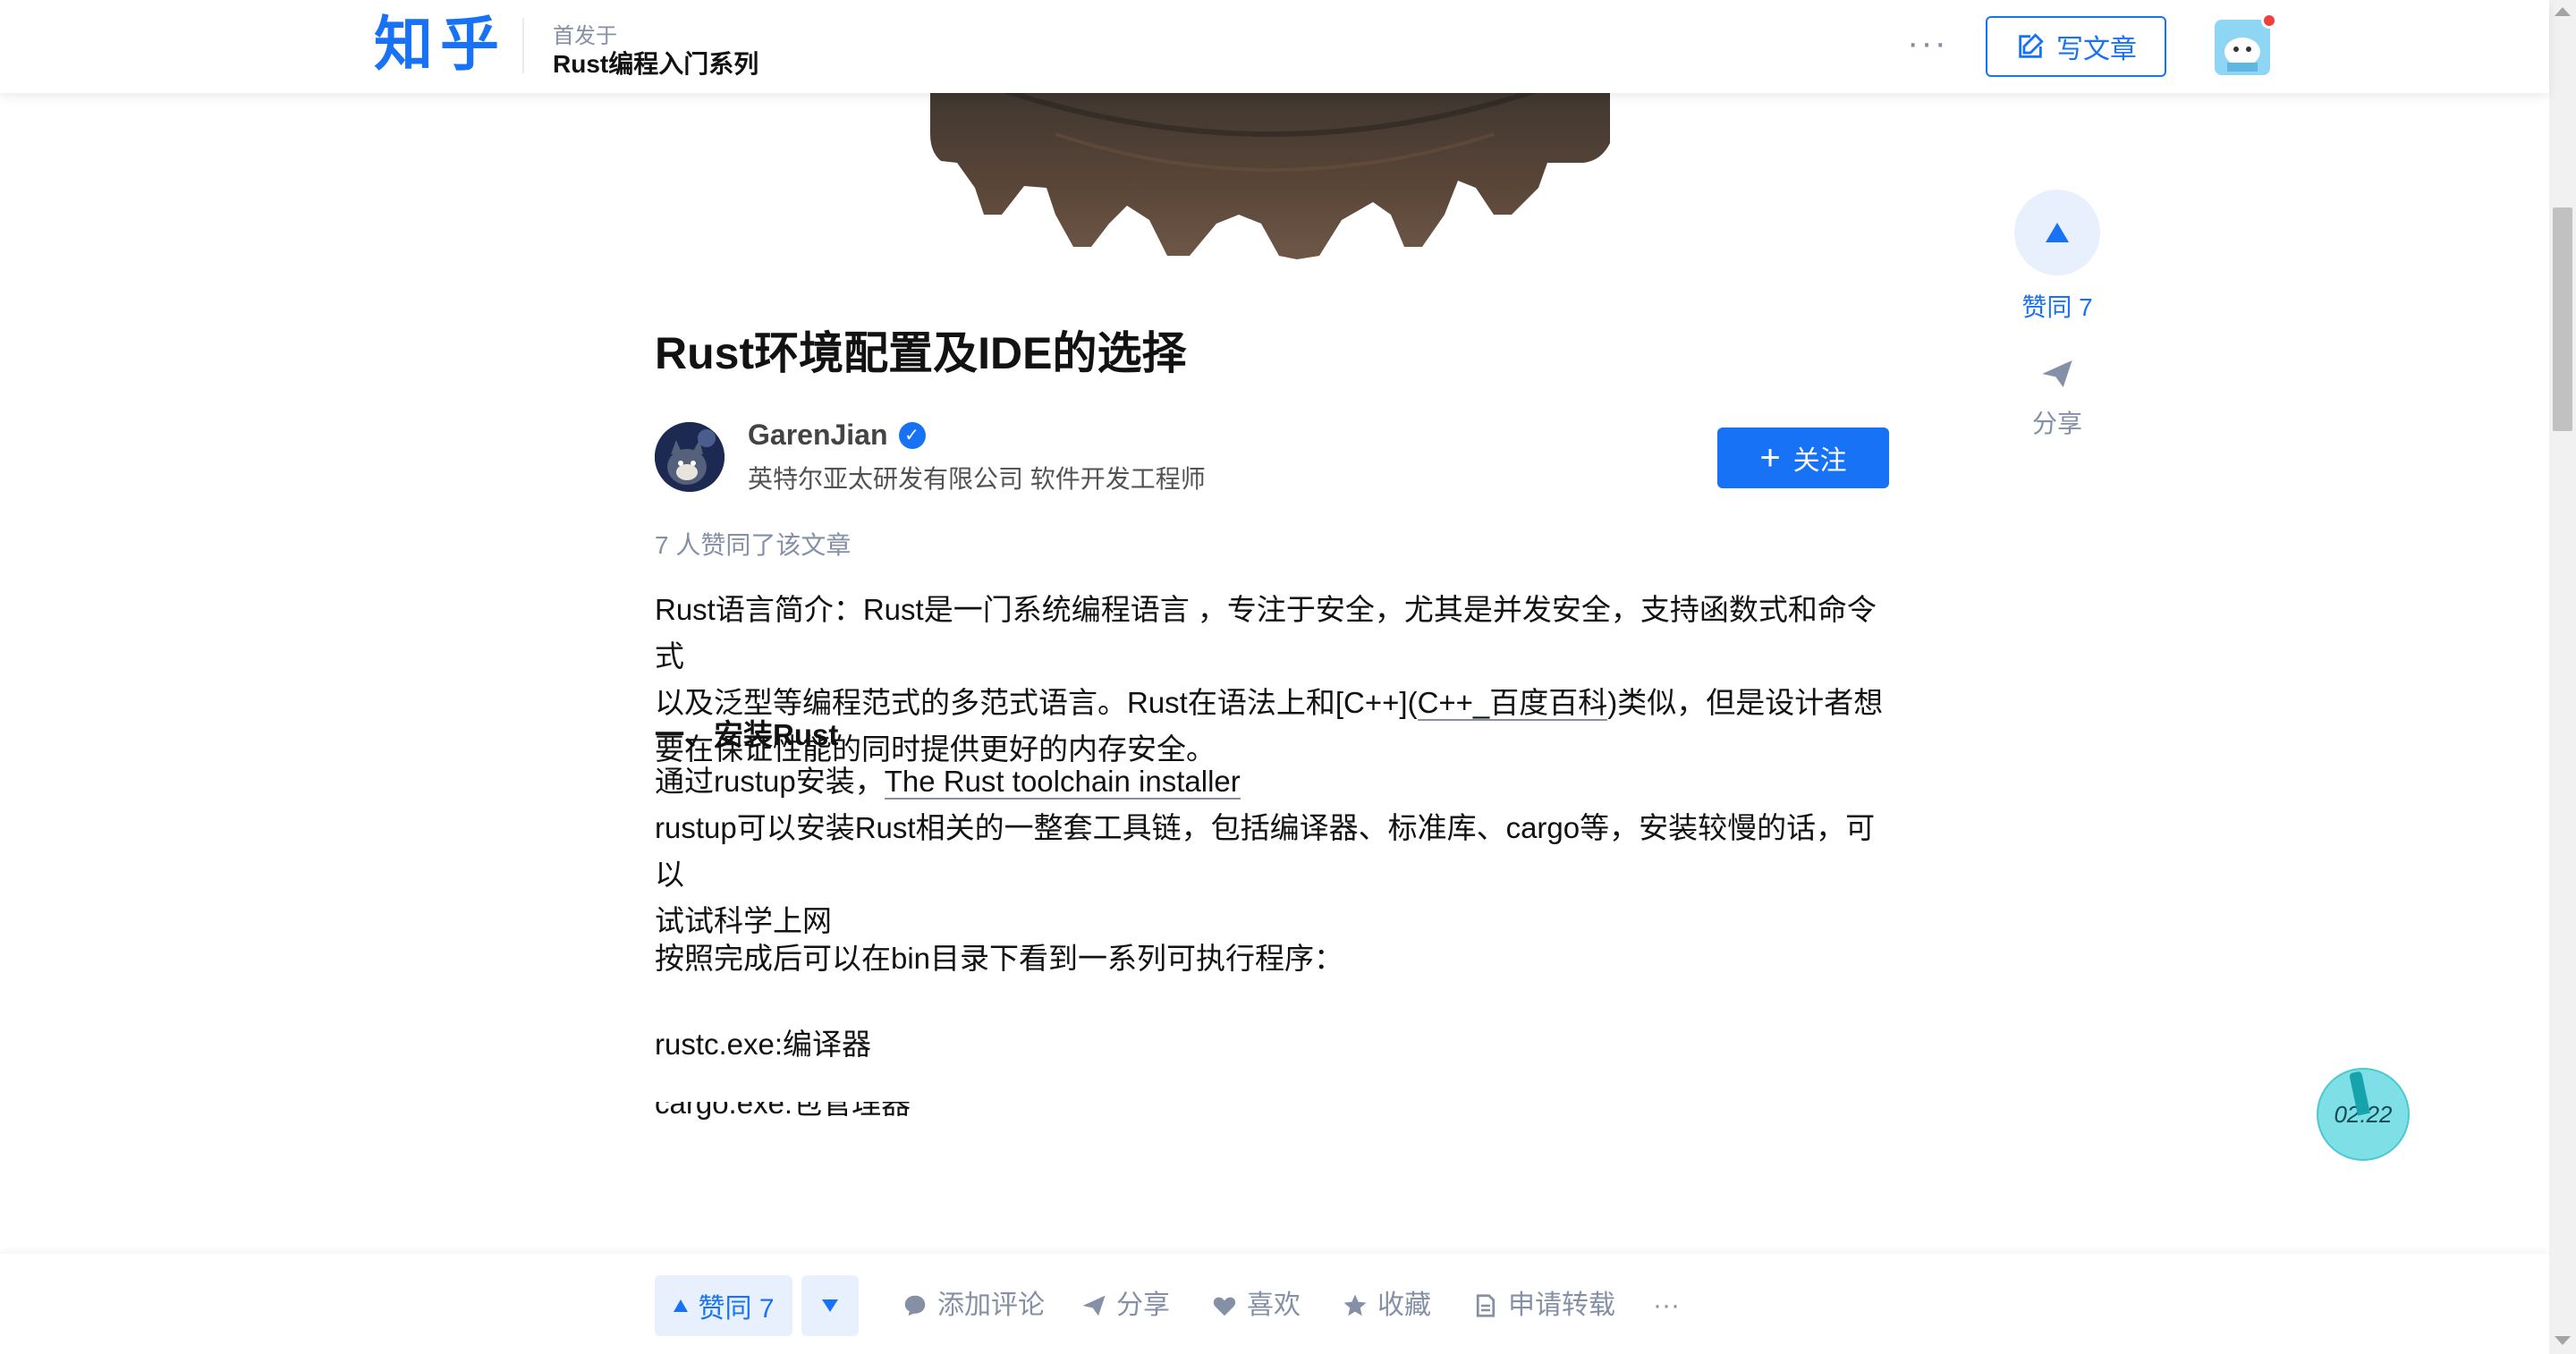  Describe the element at coordinates (1224, 1306) in the screenshot. I see `heart-icon` at that location.